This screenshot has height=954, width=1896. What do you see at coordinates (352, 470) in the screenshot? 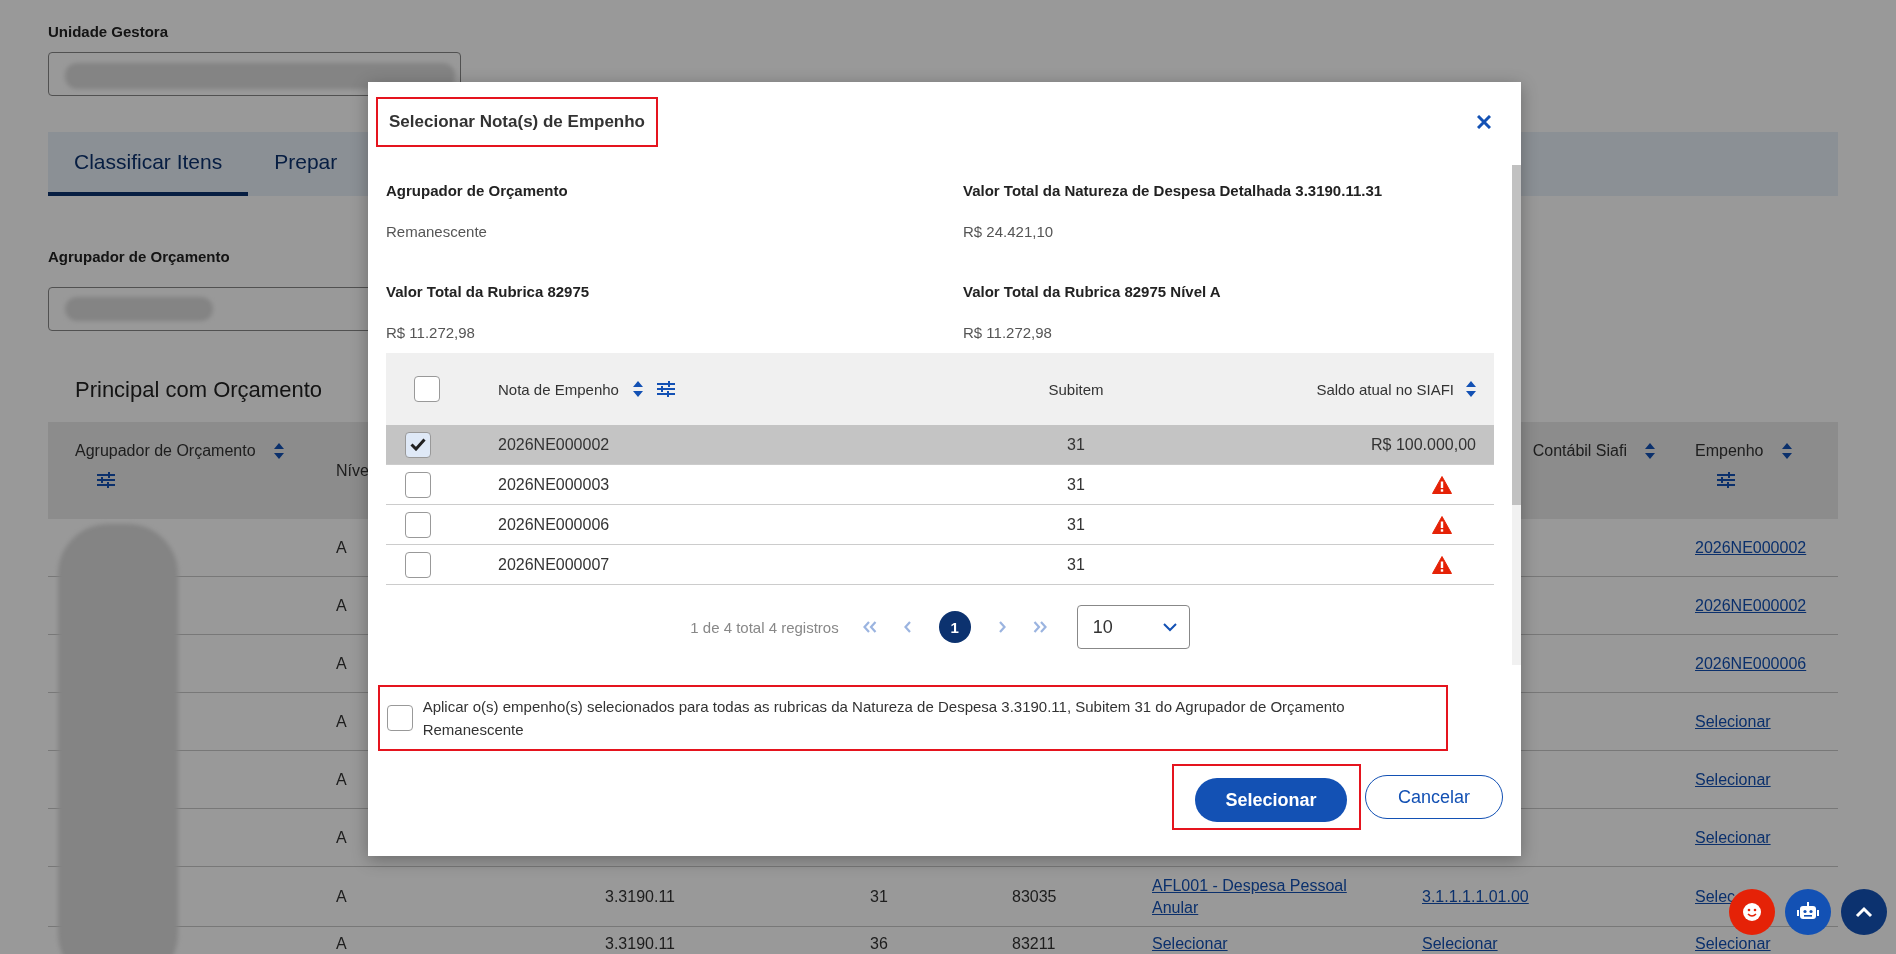
I see `column-header: Níve` at bounding box center [352, 470].